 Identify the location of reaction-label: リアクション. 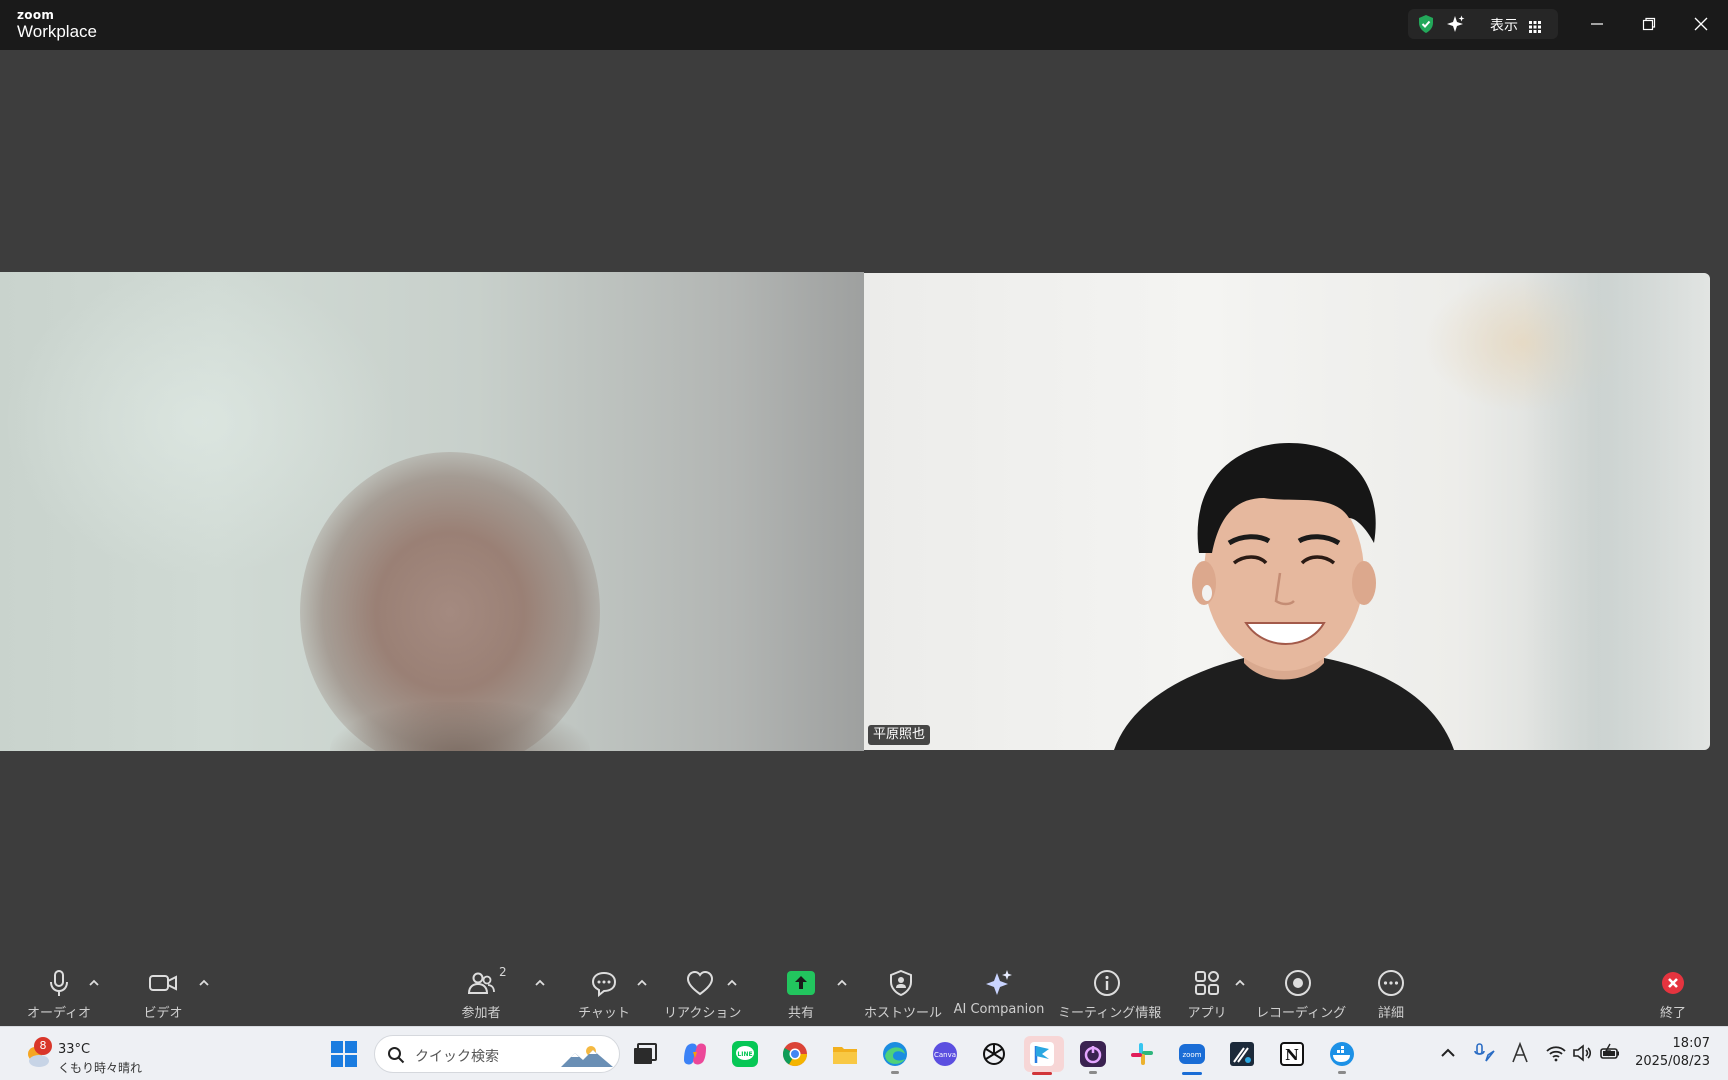
(703, 1013).